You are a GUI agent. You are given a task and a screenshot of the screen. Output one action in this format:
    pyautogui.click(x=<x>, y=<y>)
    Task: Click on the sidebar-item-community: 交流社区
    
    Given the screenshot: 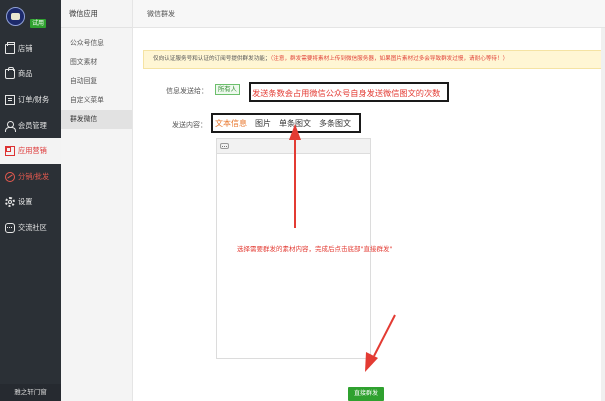 What is the action you would take?
    pyautogui.click(x=30, y=228)
    